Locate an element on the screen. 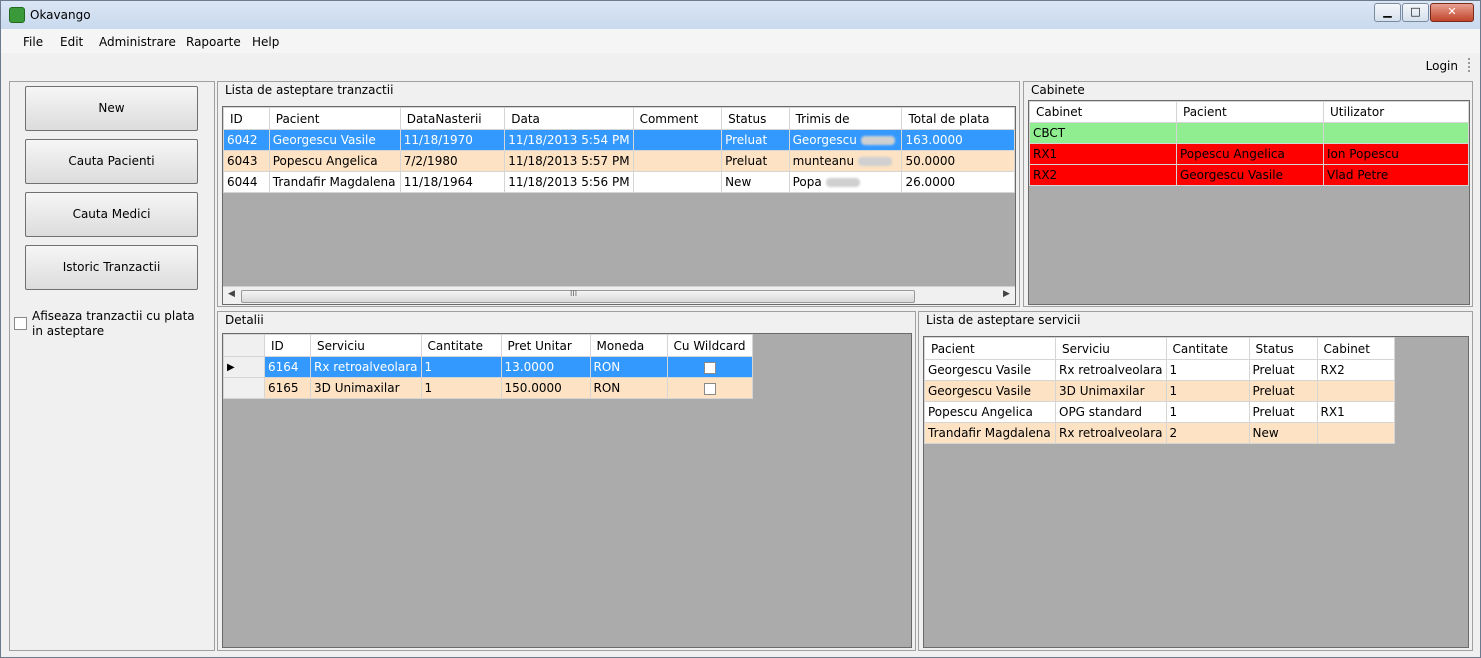 The height and width of the screenshot is (658, 1481). scroll-thumb: III is located at coordinates (578, 296).